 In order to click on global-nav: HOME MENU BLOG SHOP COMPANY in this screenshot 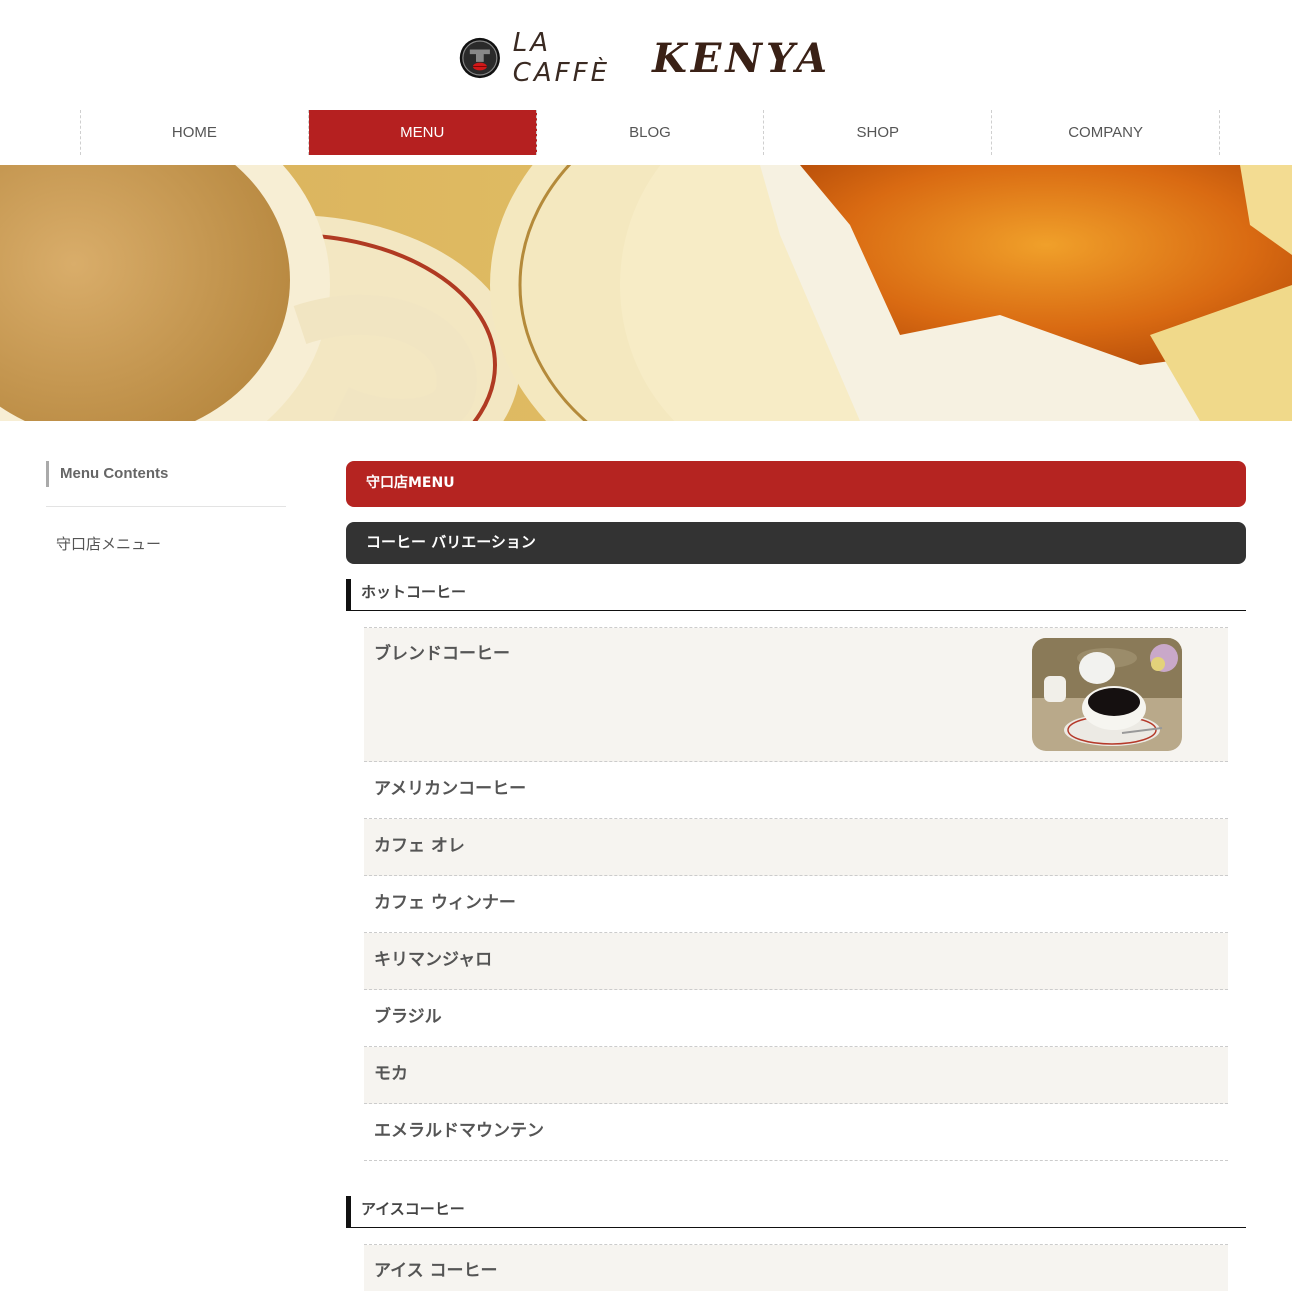, I will do `click(650, 132)`.